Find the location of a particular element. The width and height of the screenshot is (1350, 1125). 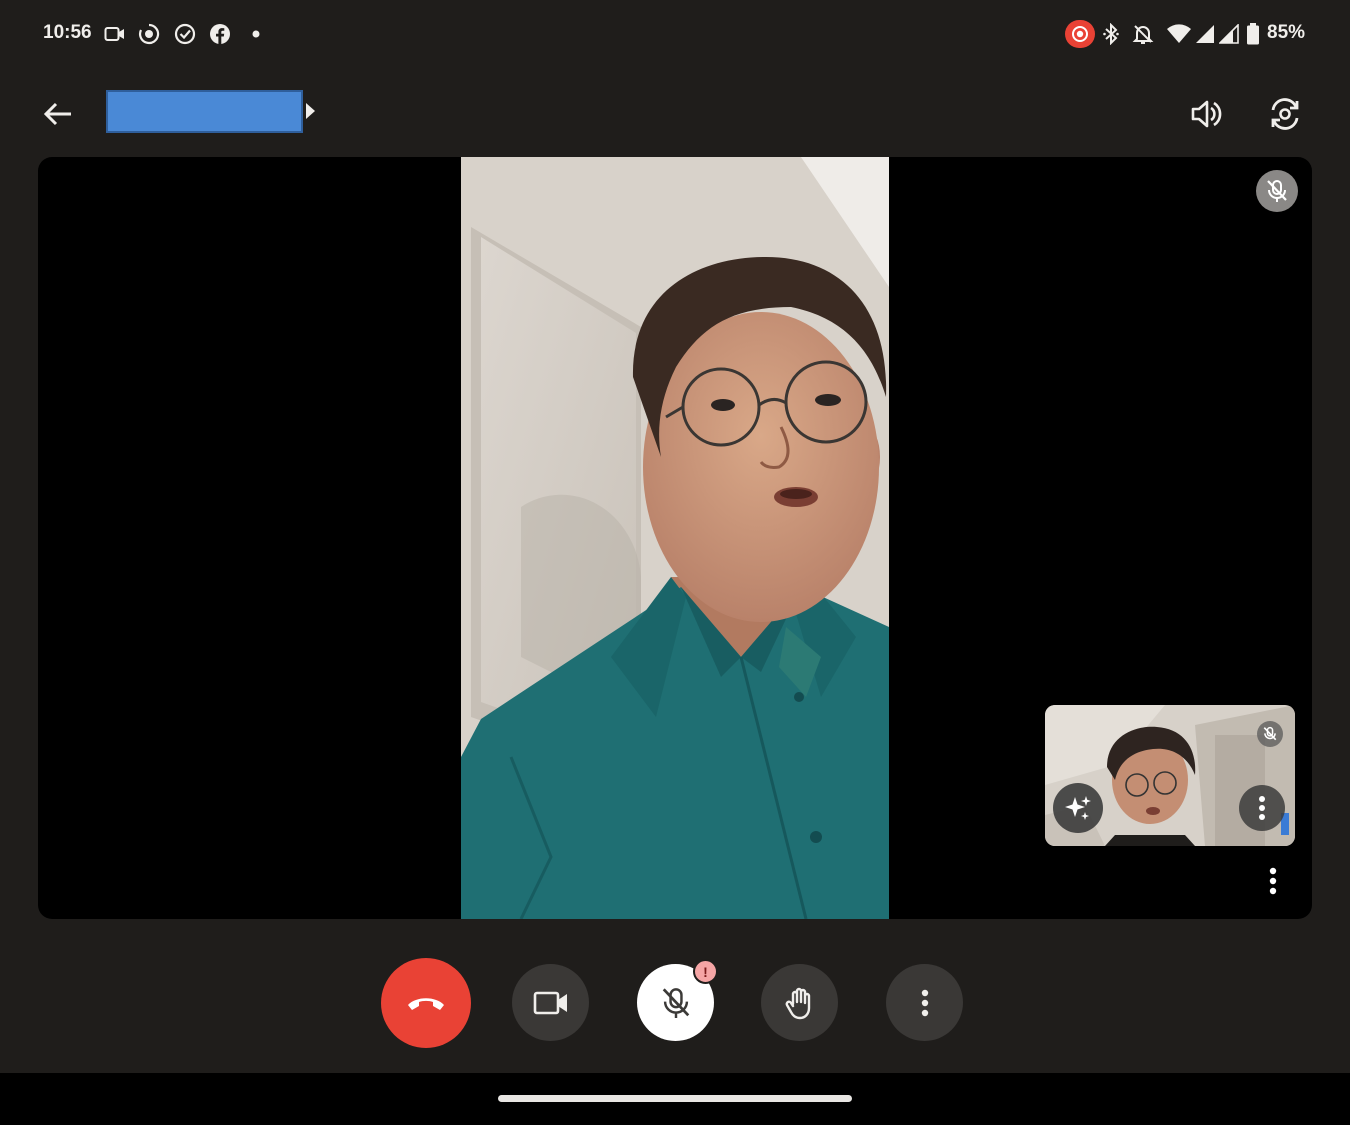

screen-record-icon is located at coordinates (149, 34).